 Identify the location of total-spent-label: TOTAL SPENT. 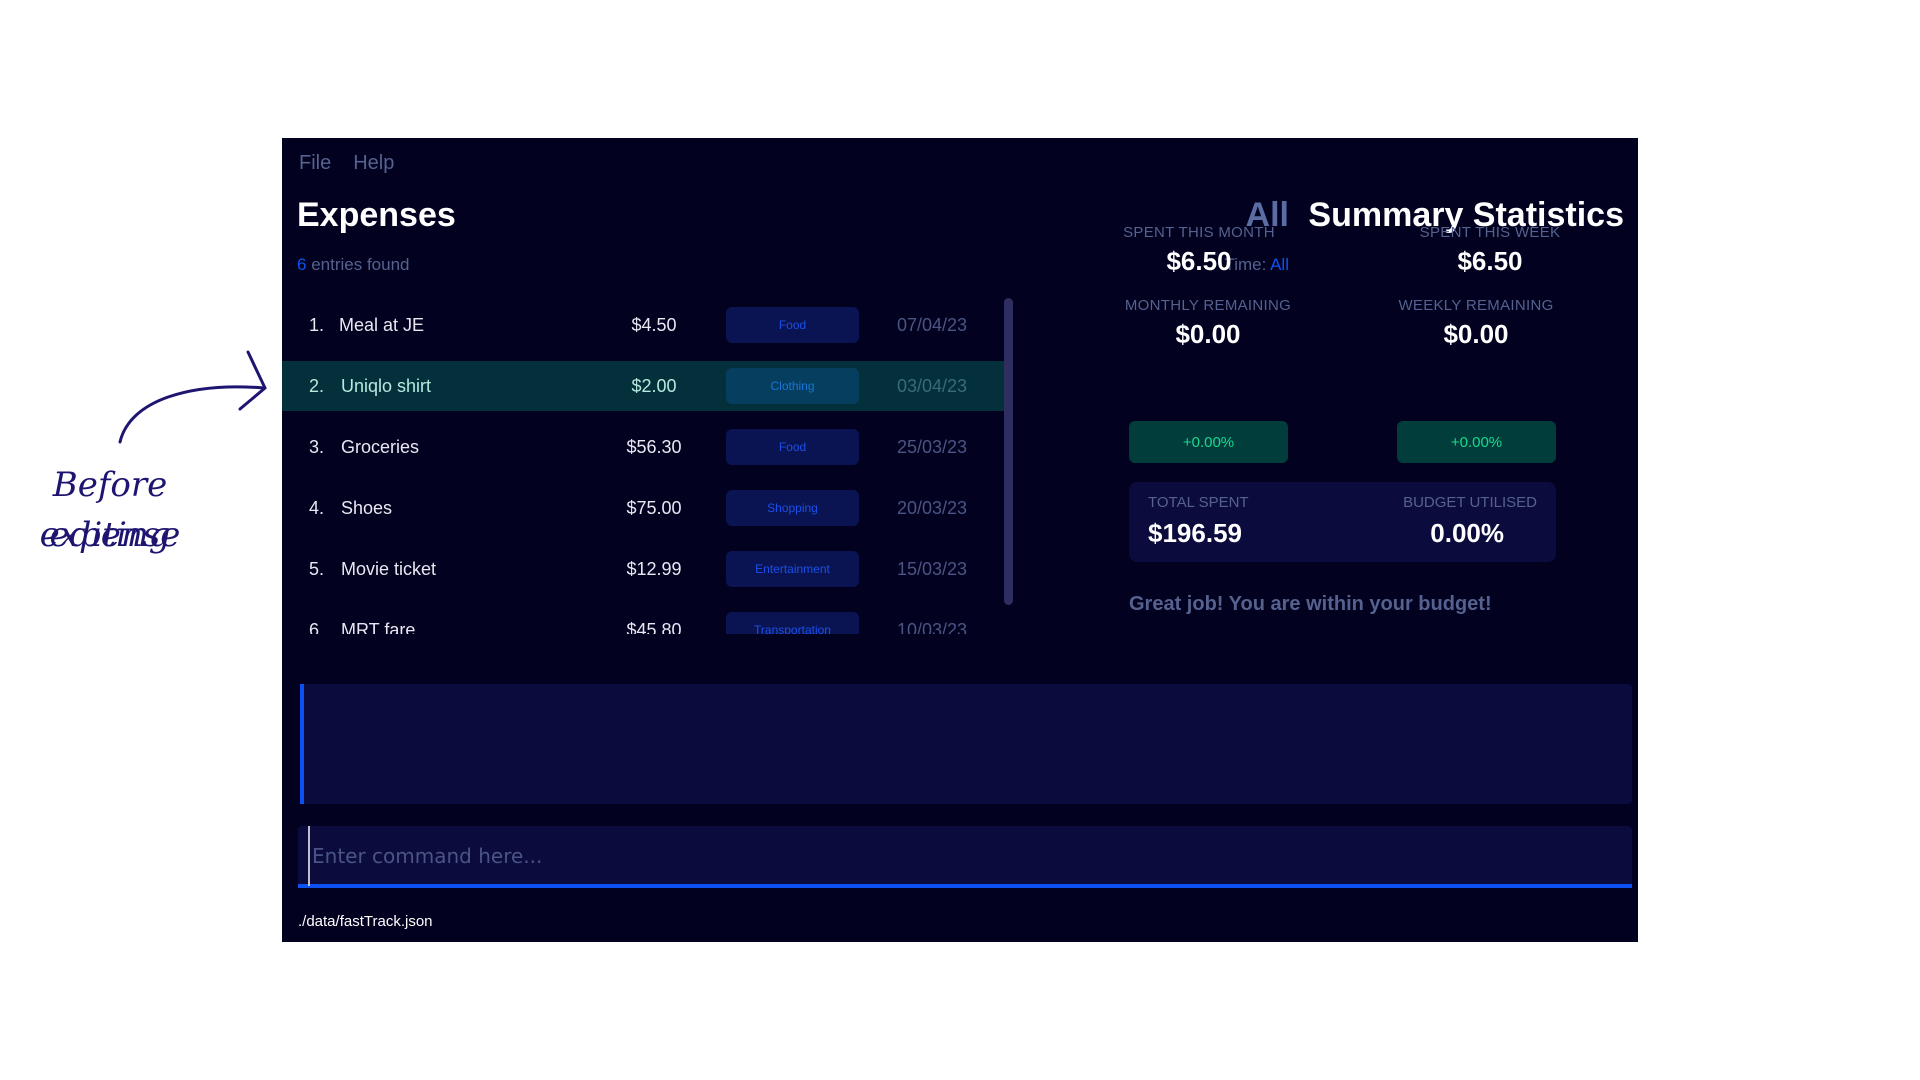
(1198, 502).